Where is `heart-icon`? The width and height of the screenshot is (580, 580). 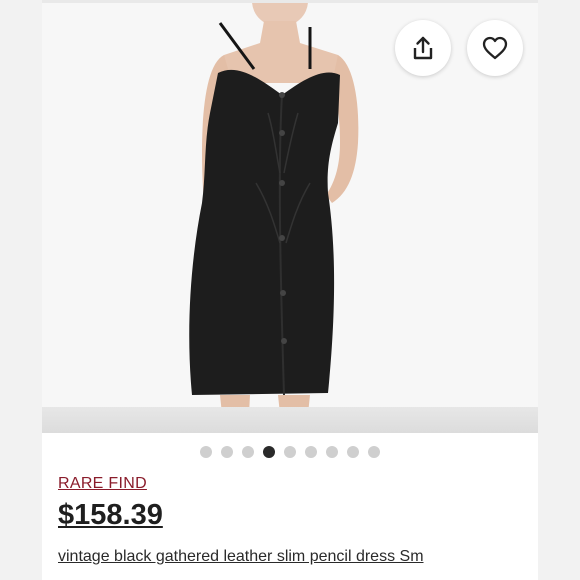
heart-icon is located at coordinates (495, 48).